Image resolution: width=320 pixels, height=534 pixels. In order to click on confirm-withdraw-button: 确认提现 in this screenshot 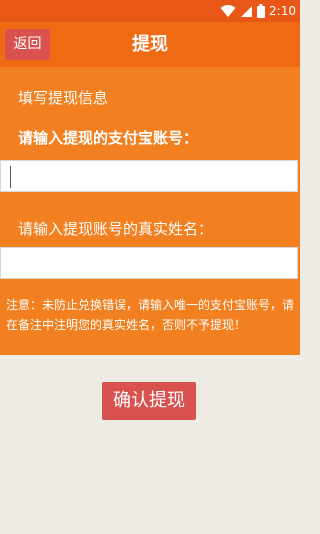, I will do `click(149, 401)`.